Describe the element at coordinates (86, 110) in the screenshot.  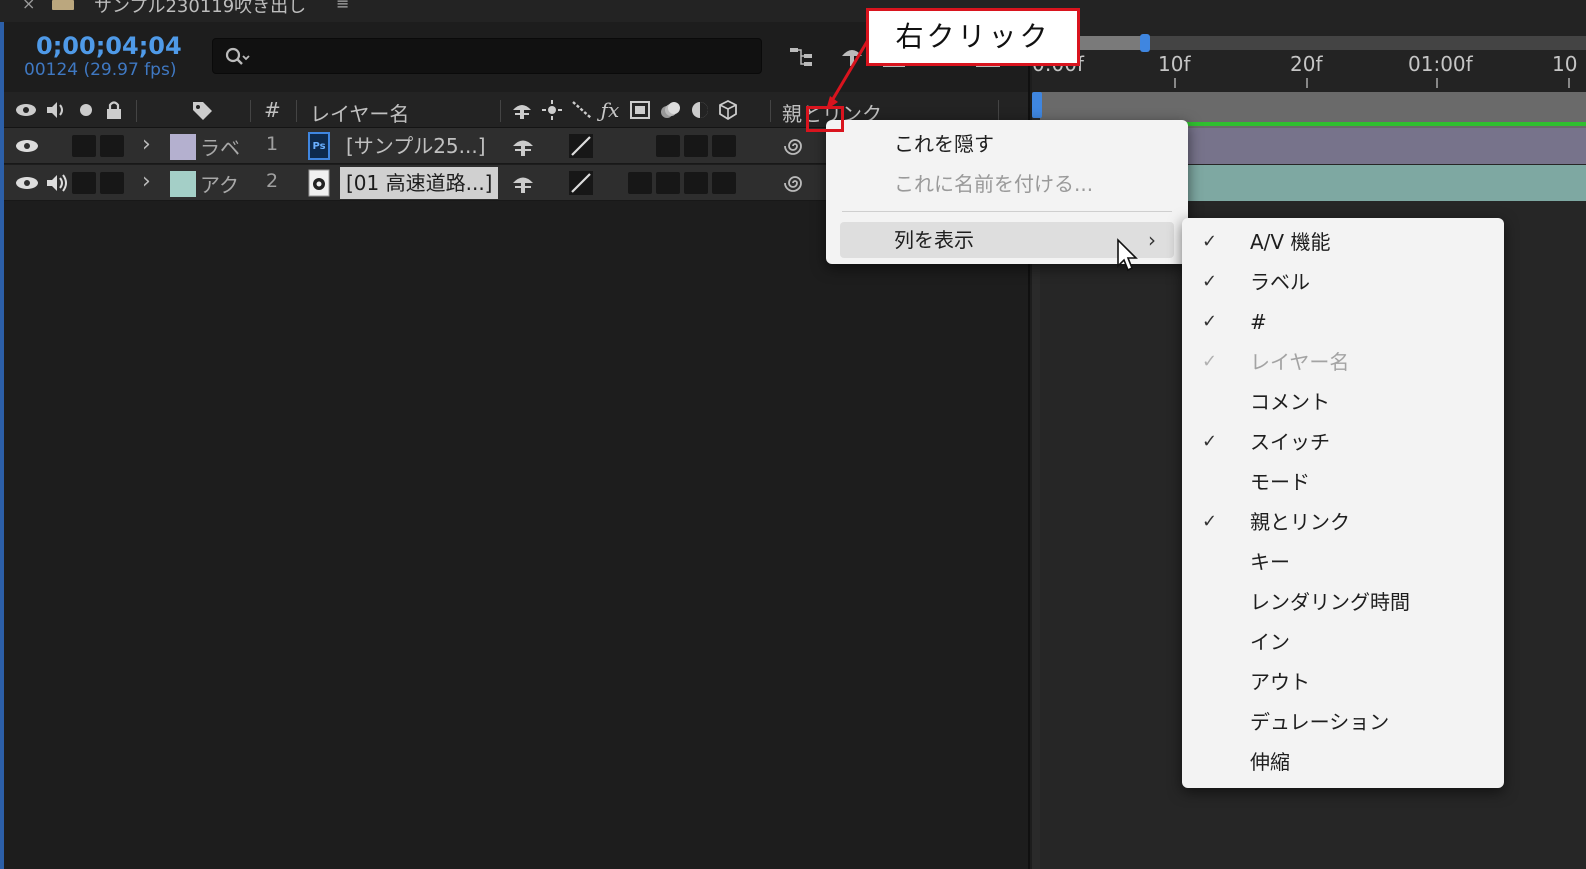
I see `solo-icon` at that location.